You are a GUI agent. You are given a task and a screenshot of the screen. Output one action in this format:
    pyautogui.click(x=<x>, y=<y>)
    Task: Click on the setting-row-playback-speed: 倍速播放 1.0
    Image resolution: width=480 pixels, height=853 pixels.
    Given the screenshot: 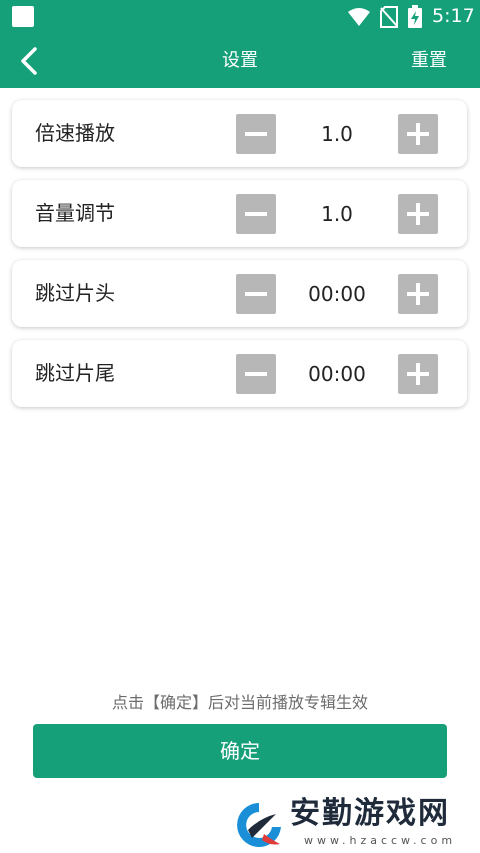 What is the action you would take?
    pyautogui.click(x=239, y=133)
    